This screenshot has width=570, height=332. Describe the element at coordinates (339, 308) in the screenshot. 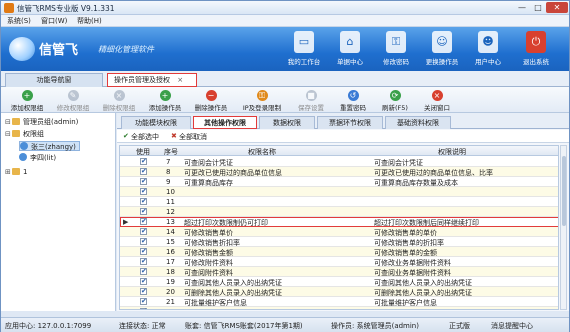

I see `table-row: 22 可批量维护商品信息 可批量维护商品信息` at that location.